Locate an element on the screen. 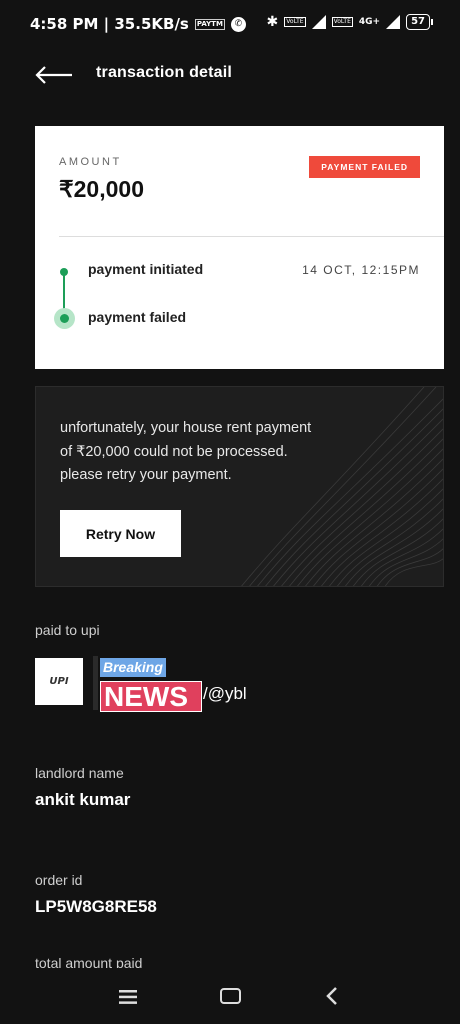 Image resolution: width=460 pixels, height=1024 pixels. upi-logo: UPI is located at coordinates (59, 681).